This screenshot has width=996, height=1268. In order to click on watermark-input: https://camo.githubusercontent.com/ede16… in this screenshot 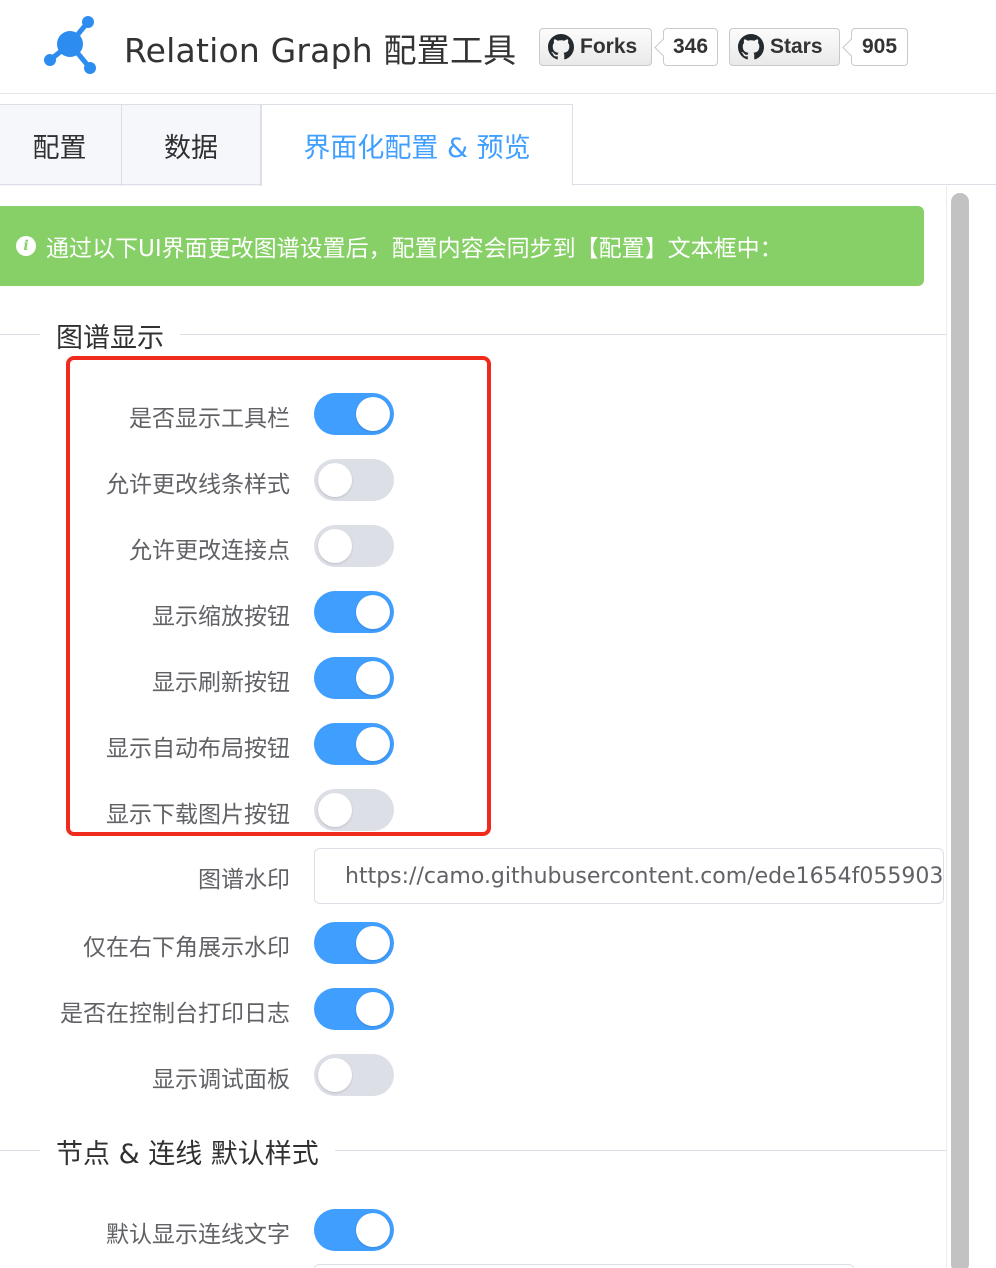, I will do `click(629, 876)`.